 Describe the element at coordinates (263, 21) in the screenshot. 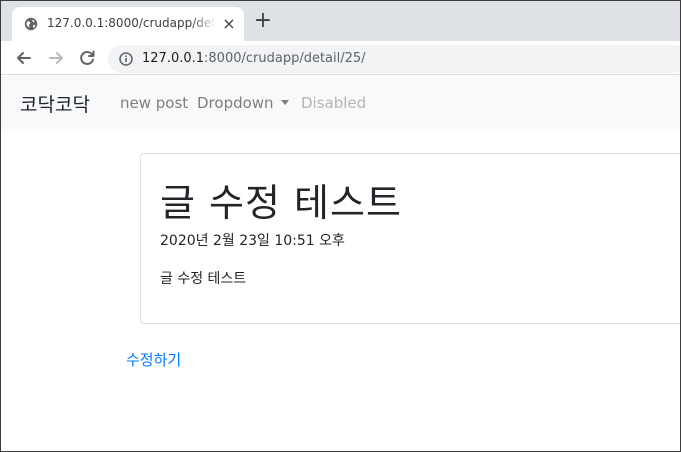

I see `new-tab-button: +` at that location.